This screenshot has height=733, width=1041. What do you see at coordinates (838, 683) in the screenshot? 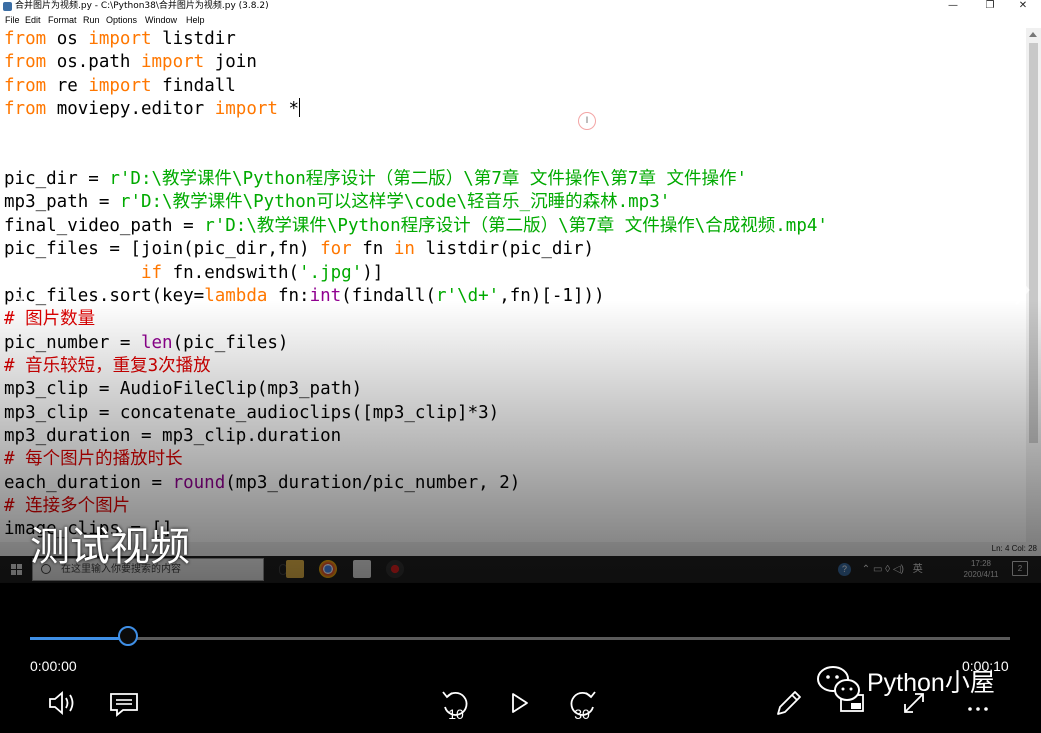
I see `wechat-logo-icon` at bounding box center [838, 683].